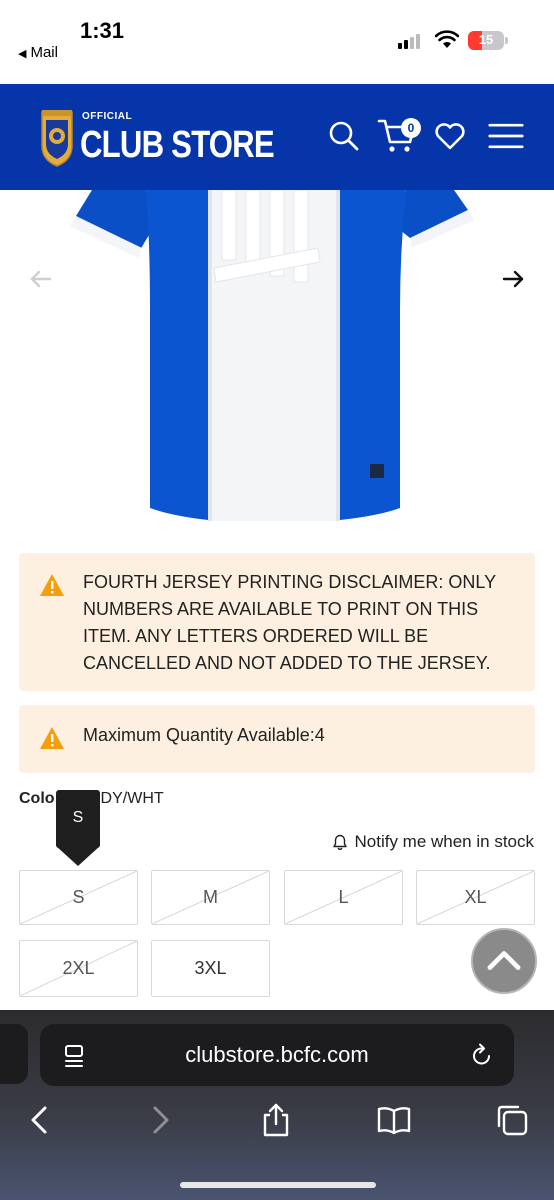  I want to click on size-label: 3XL, so click(210, 968).